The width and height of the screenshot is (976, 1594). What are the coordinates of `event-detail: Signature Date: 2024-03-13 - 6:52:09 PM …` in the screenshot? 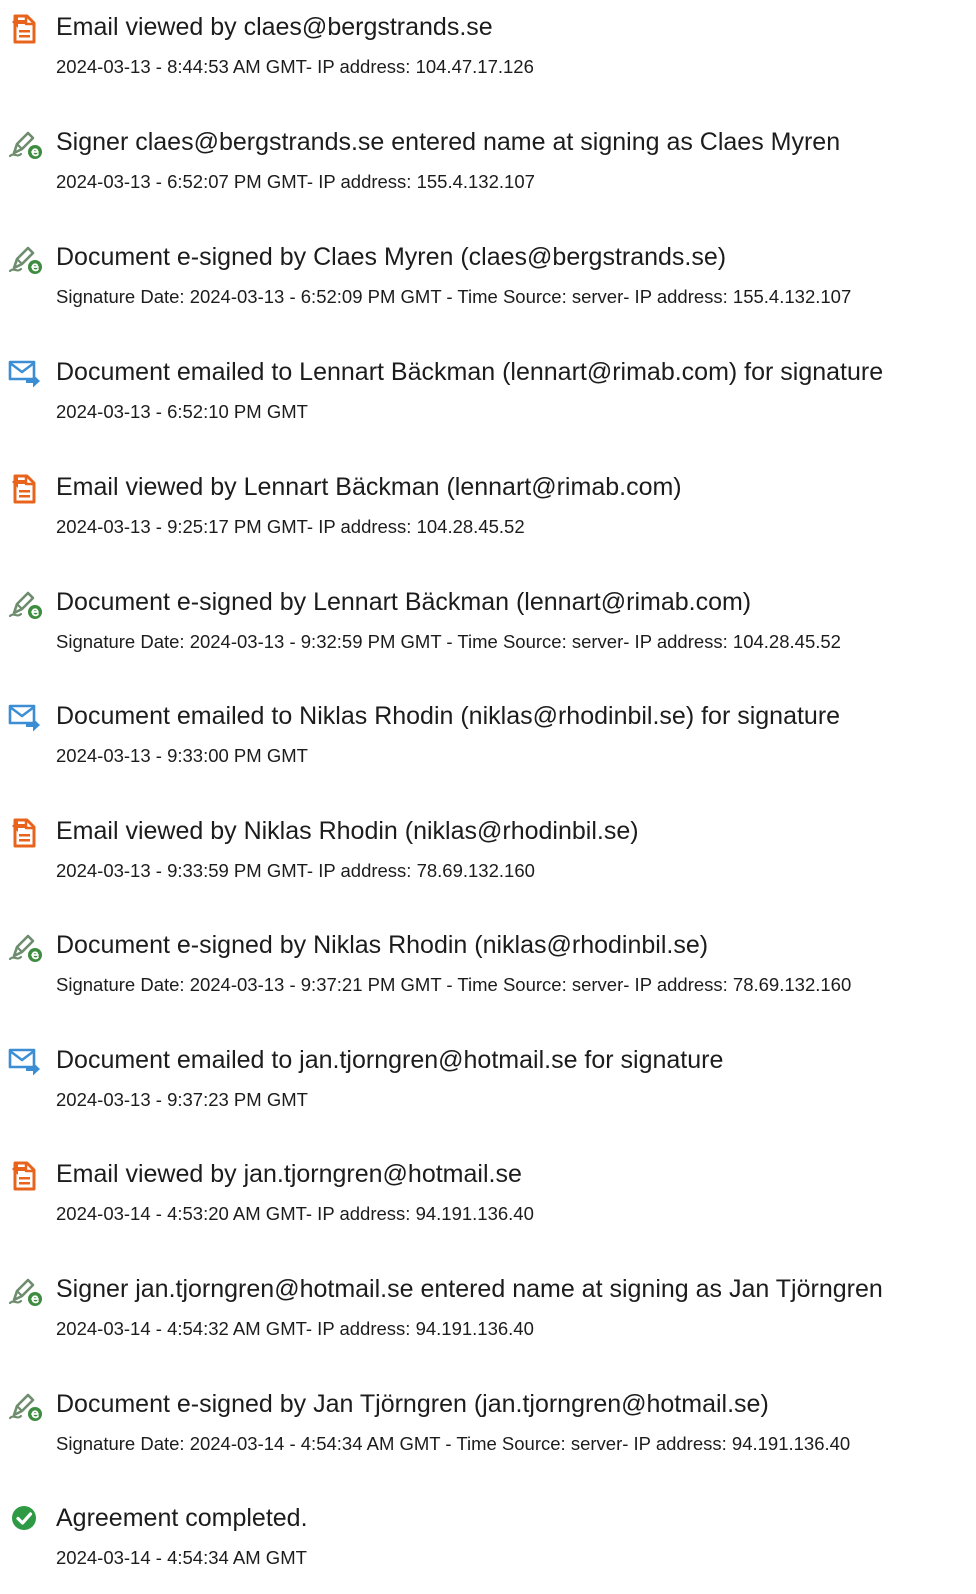 It's located at (454, 296).